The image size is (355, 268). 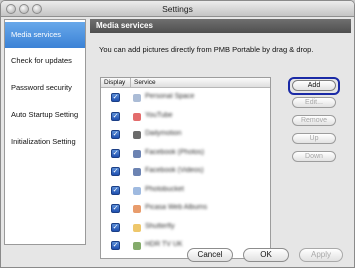 I want to click on column-divider, so click(x=130, y=83).